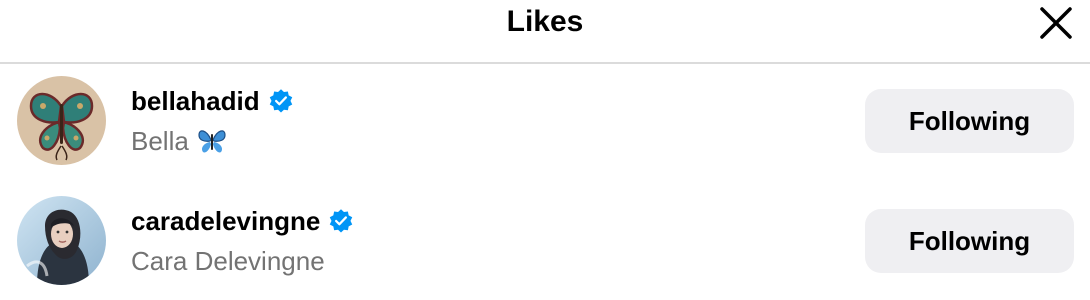 The image size is (1090, 300). I want to click on username: caradelevingne, so click(225, 221).